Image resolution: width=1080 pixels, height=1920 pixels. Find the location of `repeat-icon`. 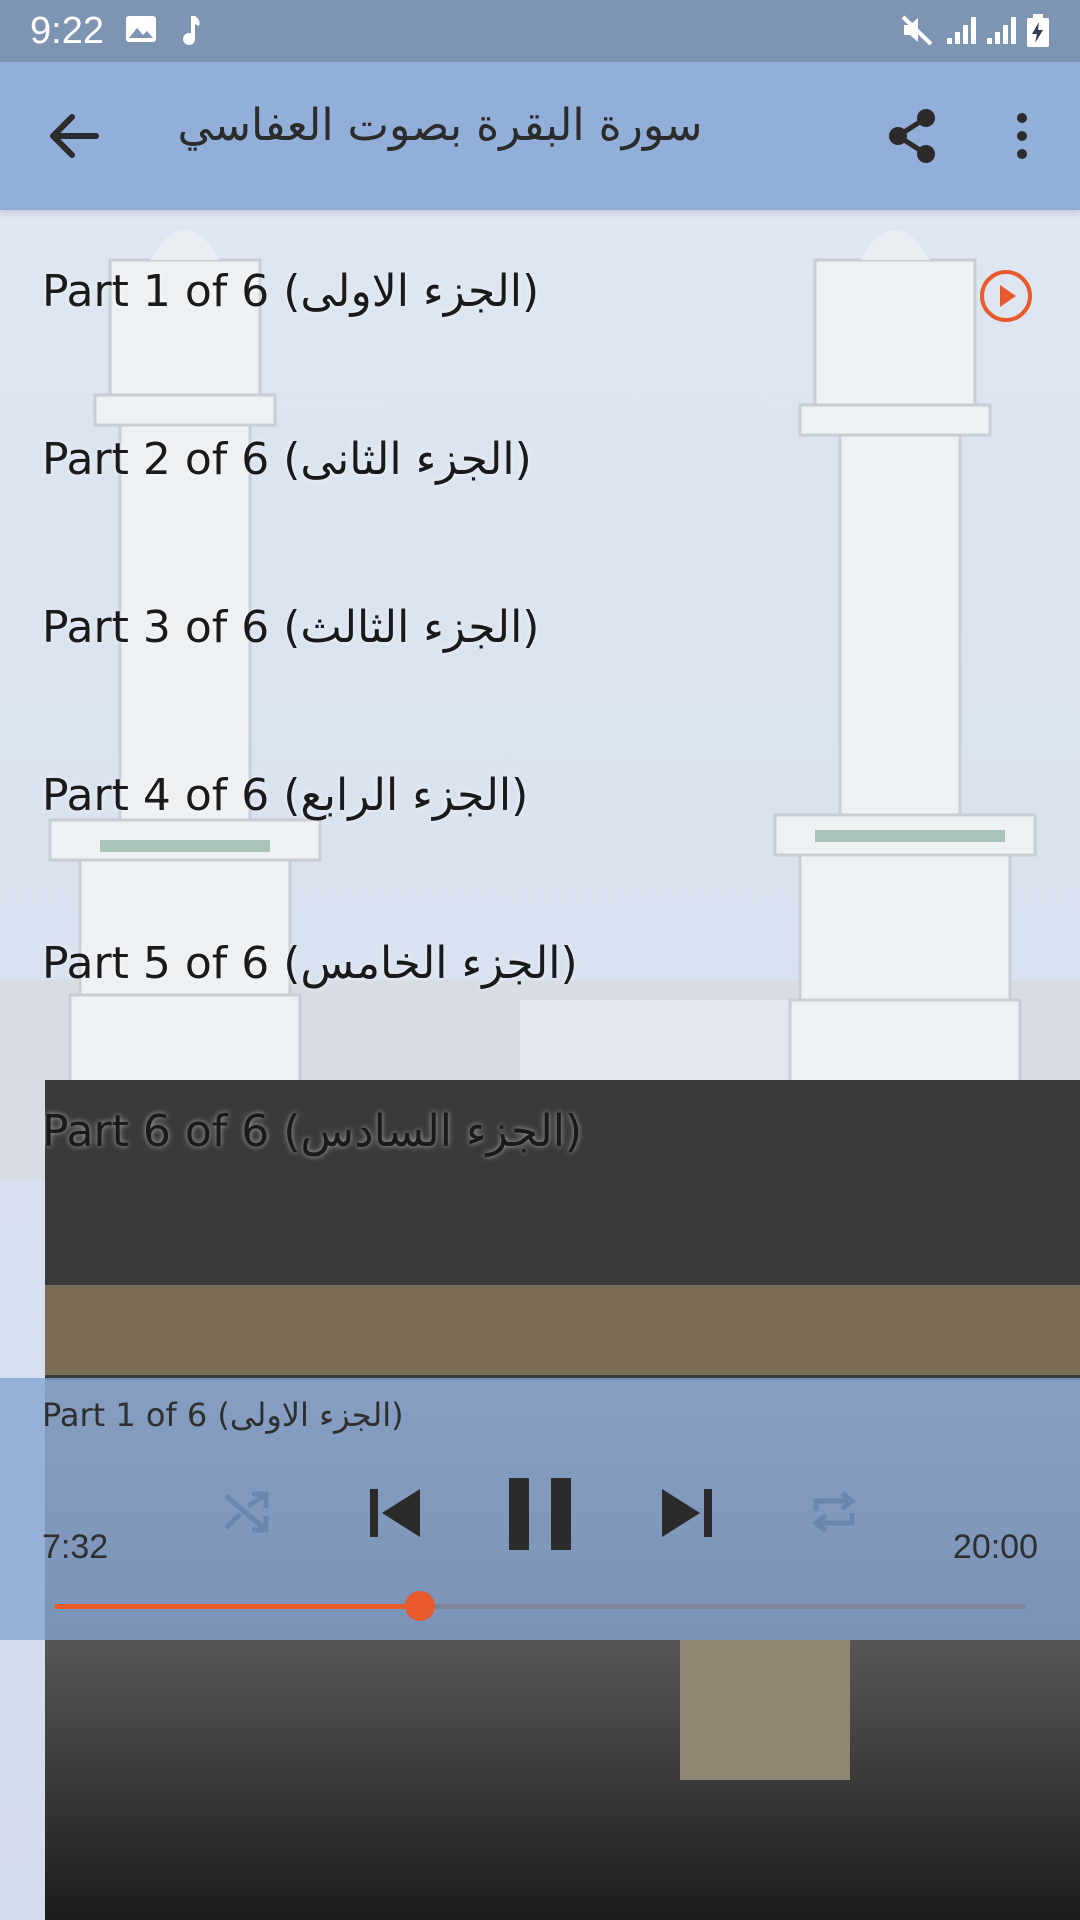

repeat-icon is located at coordinates (834, 1512).